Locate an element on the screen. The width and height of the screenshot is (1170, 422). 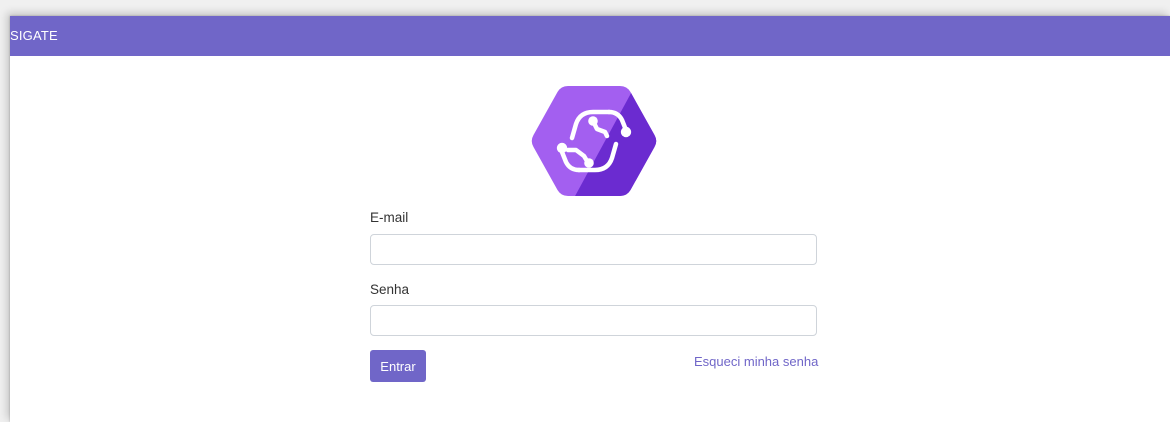
email-label: E-mail is located at coordinates (389, 217).